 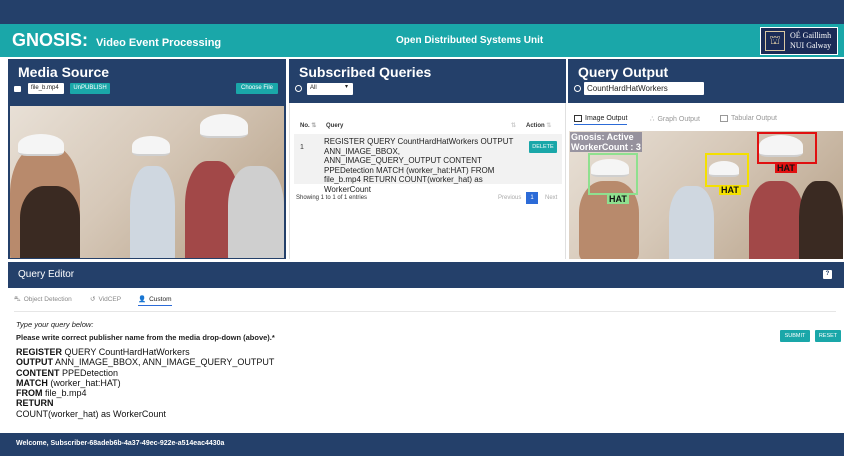 What do you see at coordinates (142, 299) in the screenshot?
I see `person-icon: 👤` at bounding box center [142, 299].